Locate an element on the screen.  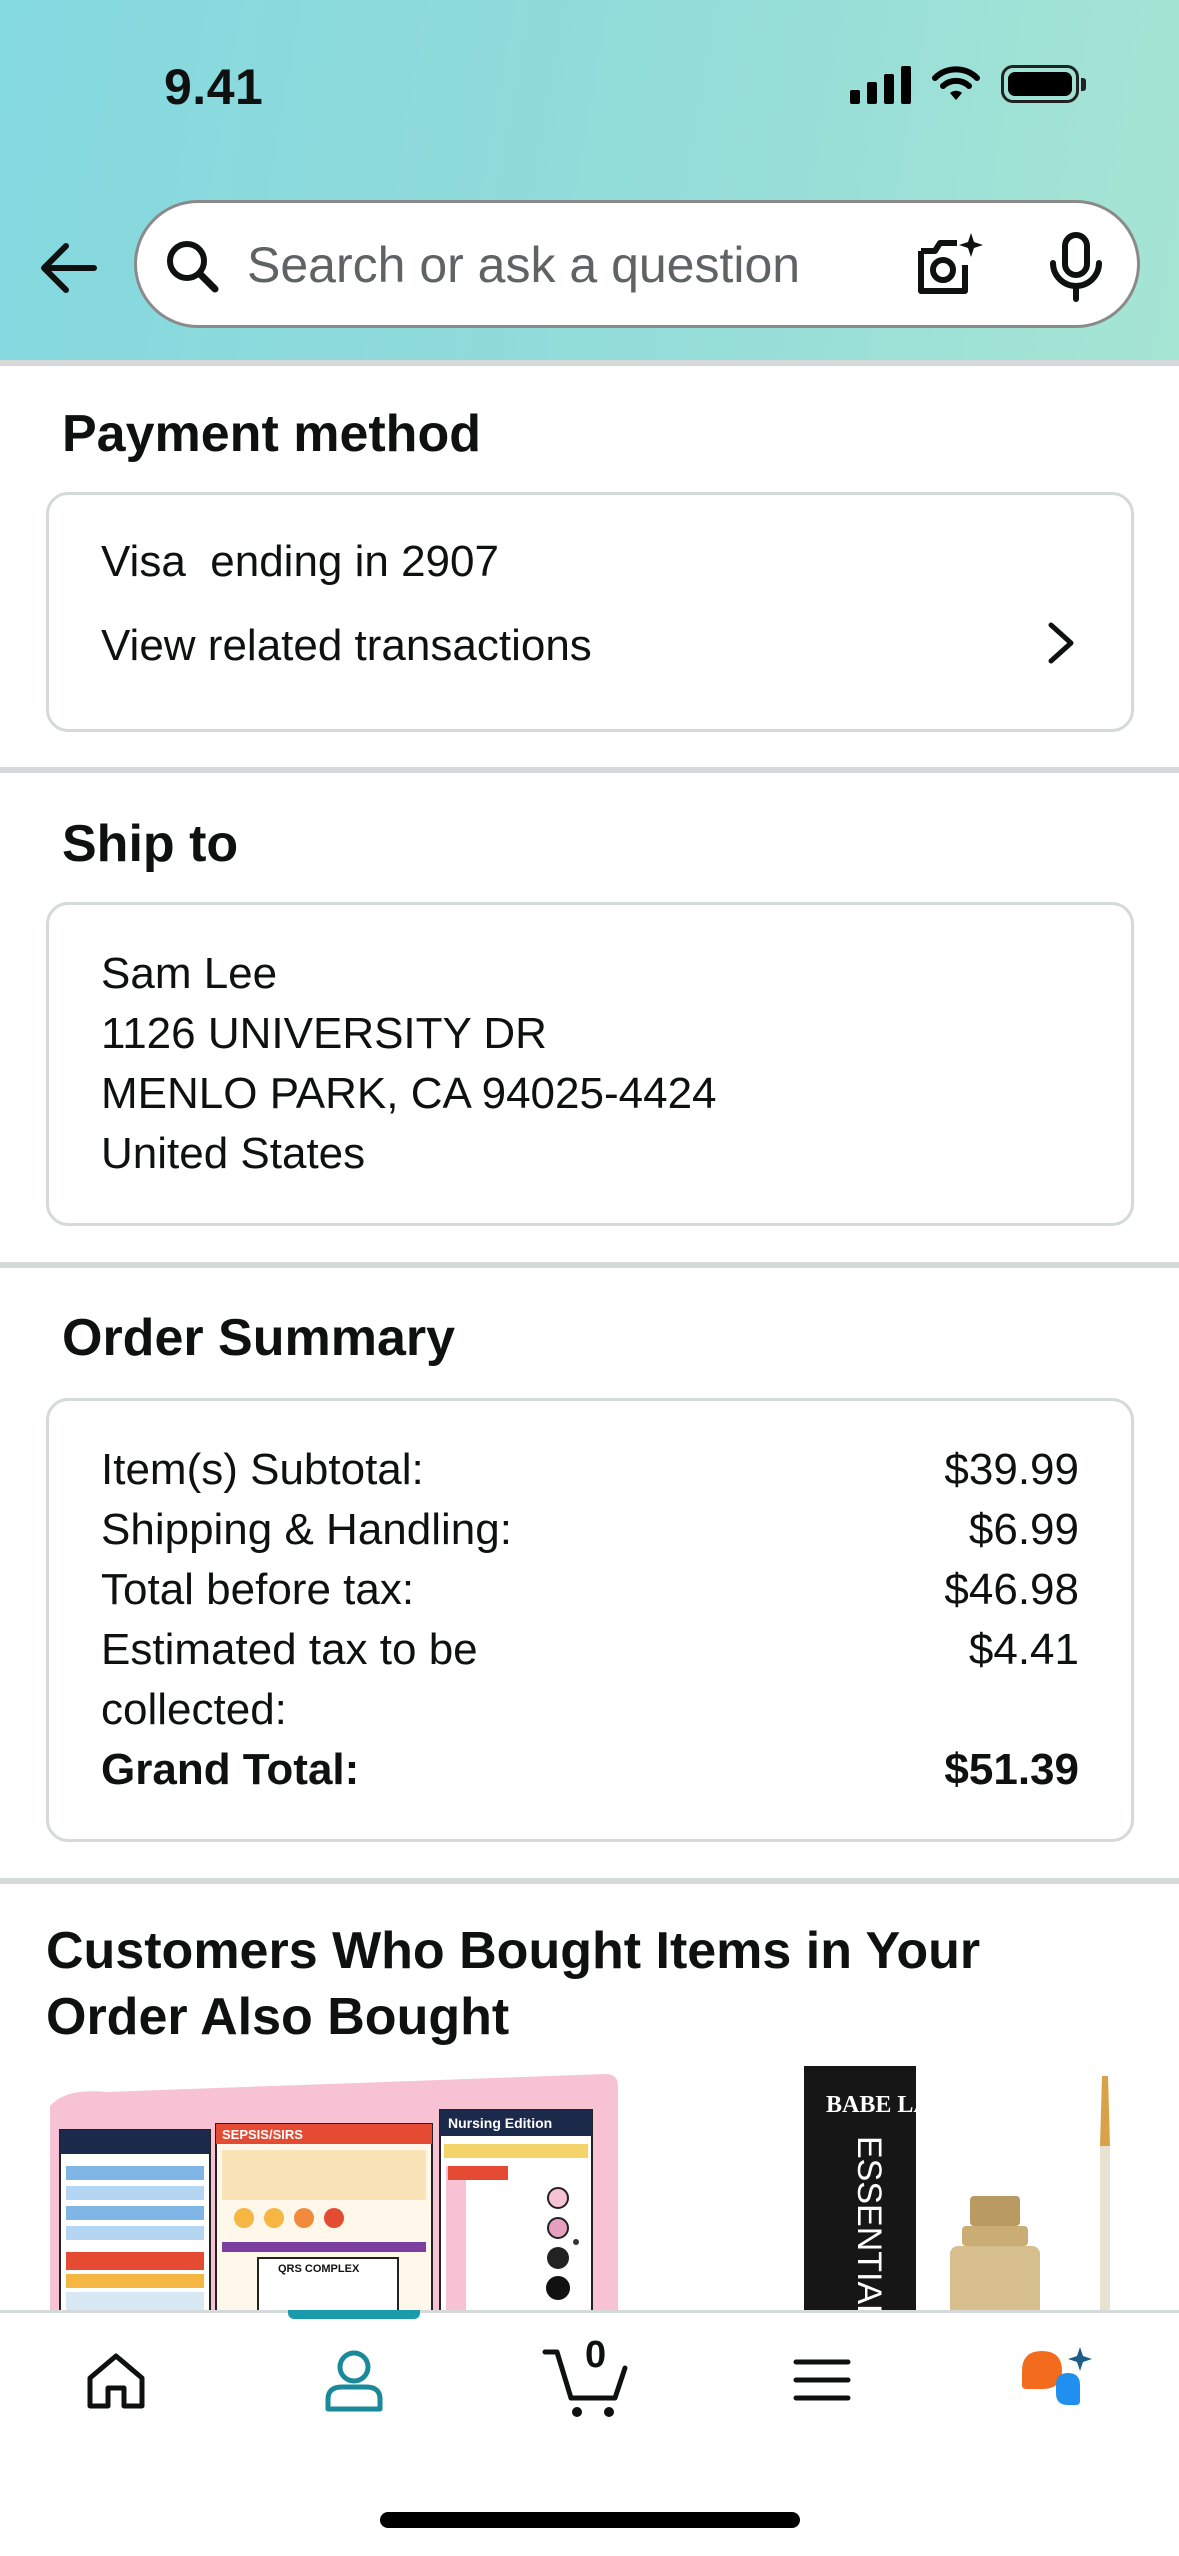
product-image-text: ESSENTIAL L is located at coordinates (869, 2226).